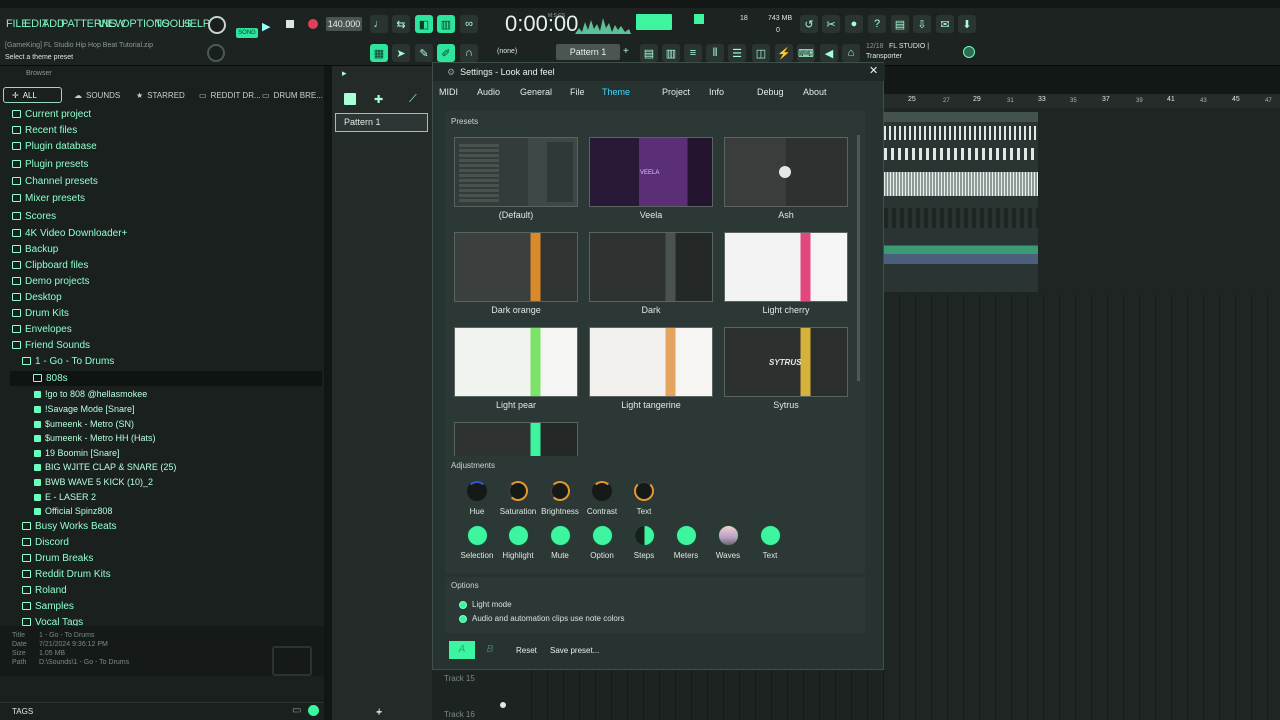 The width and height of the screenshot is (1280, 720). What do you see at coordinates (616, 92) in the screenshot?
I see `tab-theme: Theme` at bounding box center [616, 92].